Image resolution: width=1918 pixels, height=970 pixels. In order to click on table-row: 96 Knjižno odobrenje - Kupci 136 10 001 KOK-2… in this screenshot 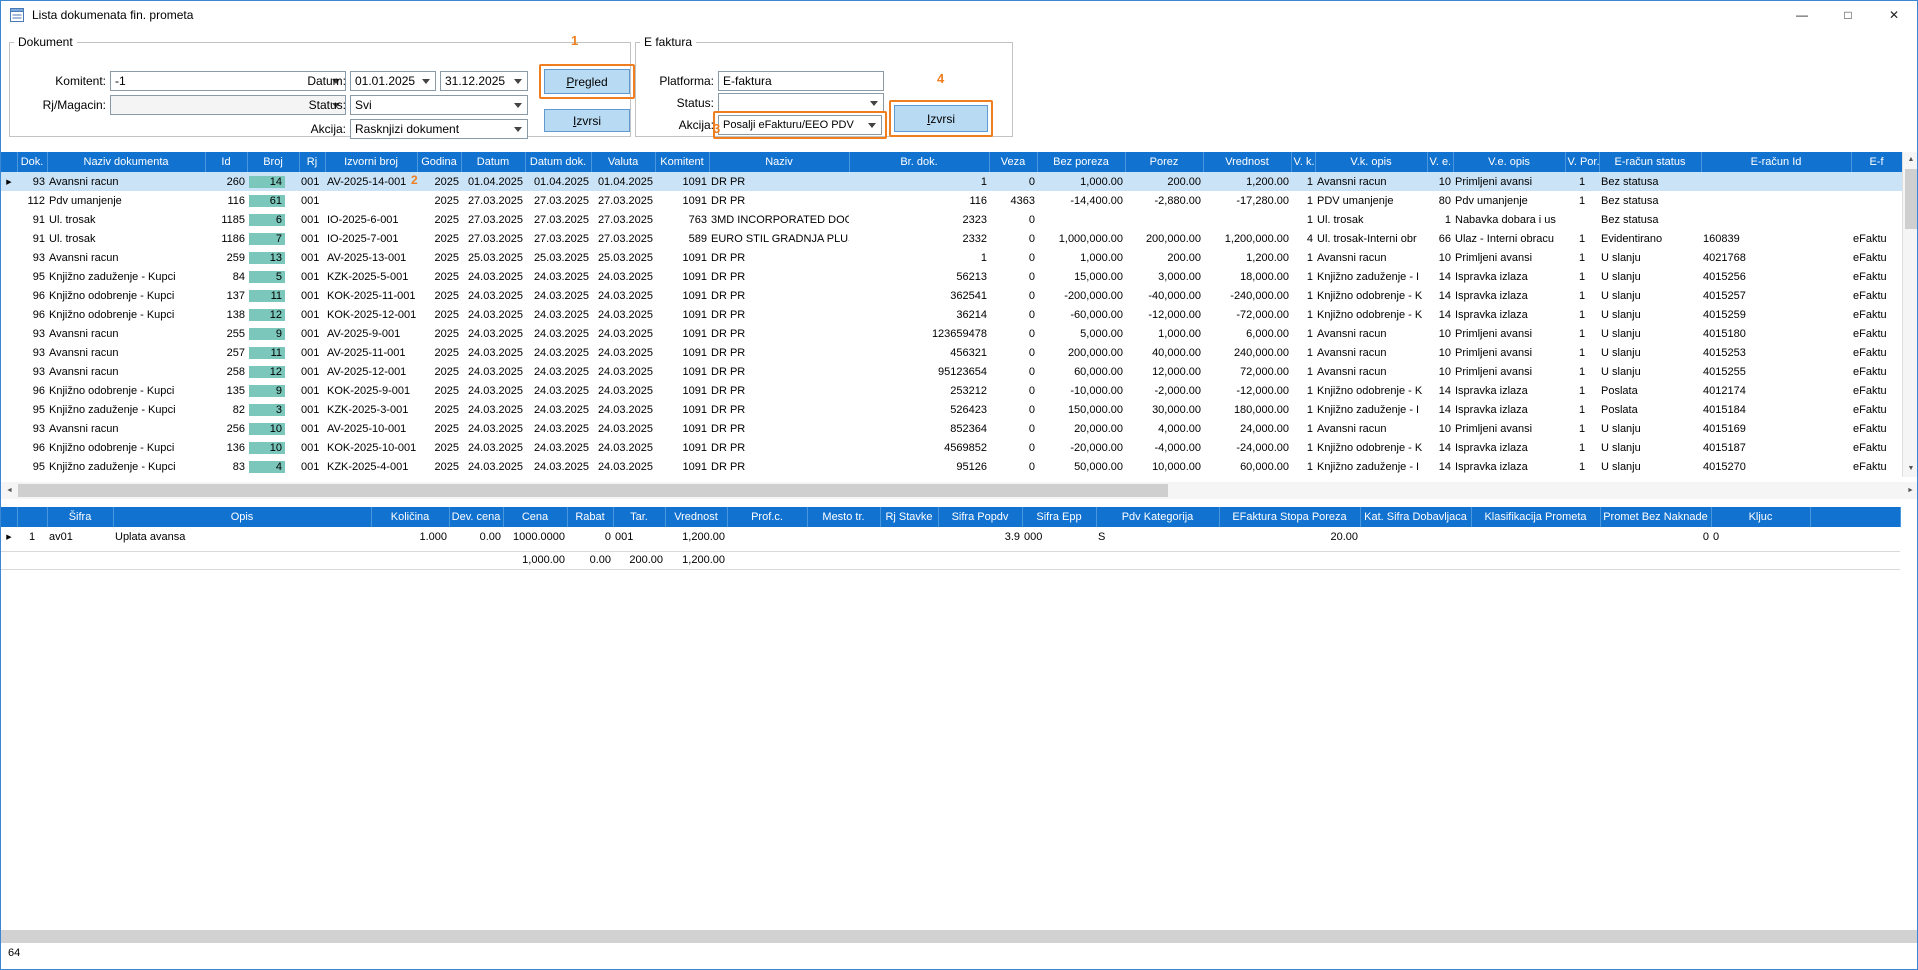, I will do `click(951, 447)`.